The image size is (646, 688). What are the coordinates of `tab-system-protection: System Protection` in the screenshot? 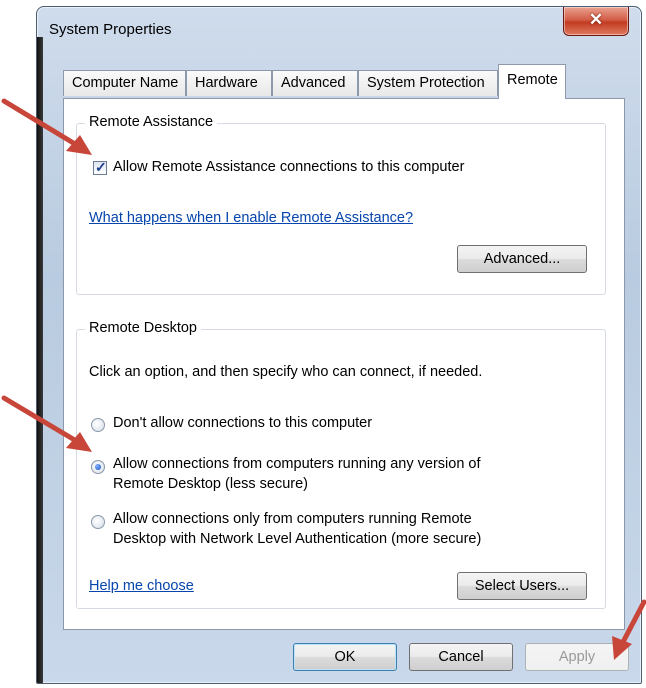 It's located at (428, 83).